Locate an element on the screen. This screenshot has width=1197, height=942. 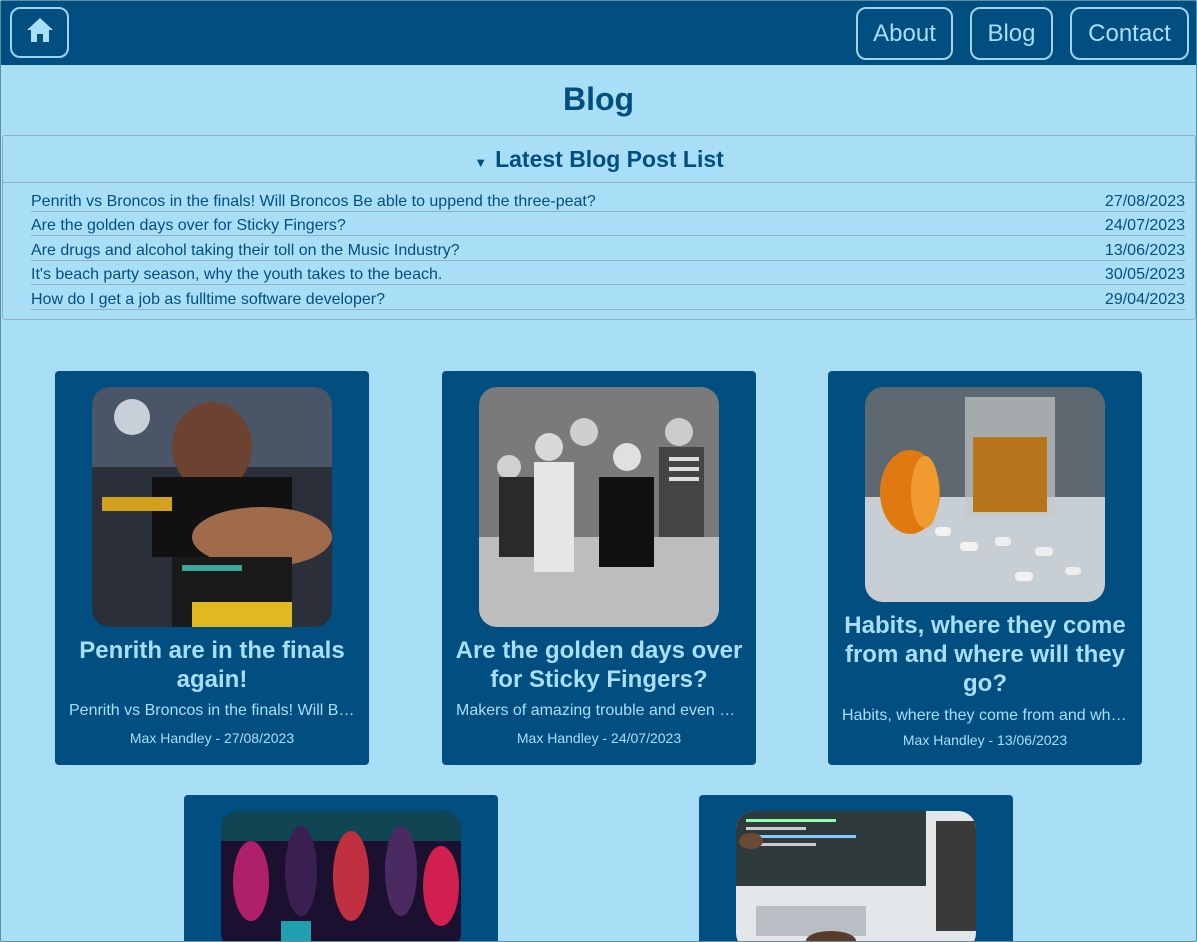
nav-about-button: About is located at coordinates (904, 33).